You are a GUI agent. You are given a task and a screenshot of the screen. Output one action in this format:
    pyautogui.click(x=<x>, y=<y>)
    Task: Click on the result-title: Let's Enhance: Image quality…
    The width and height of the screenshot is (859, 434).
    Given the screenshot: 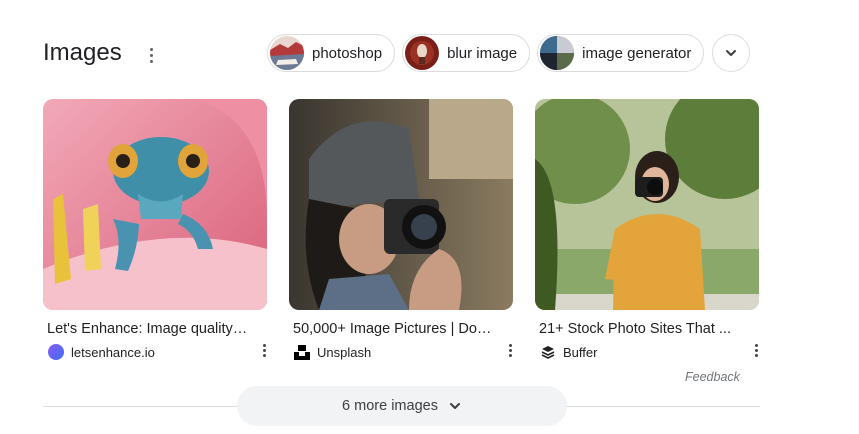 What is the action you would take?
    pyautogui.click(x=153, y=329)
    